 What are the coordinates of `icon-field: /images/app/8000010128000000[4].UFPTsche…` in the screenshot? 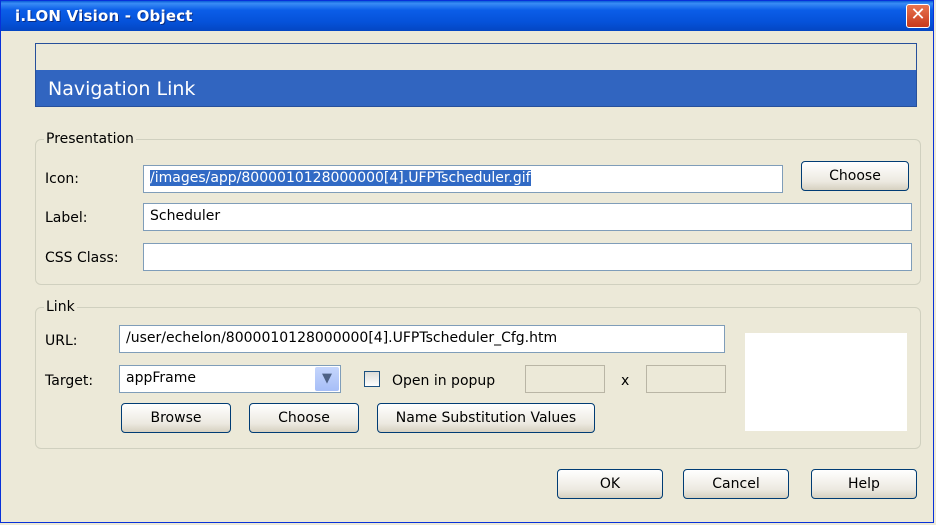 It's located at (463, 179).